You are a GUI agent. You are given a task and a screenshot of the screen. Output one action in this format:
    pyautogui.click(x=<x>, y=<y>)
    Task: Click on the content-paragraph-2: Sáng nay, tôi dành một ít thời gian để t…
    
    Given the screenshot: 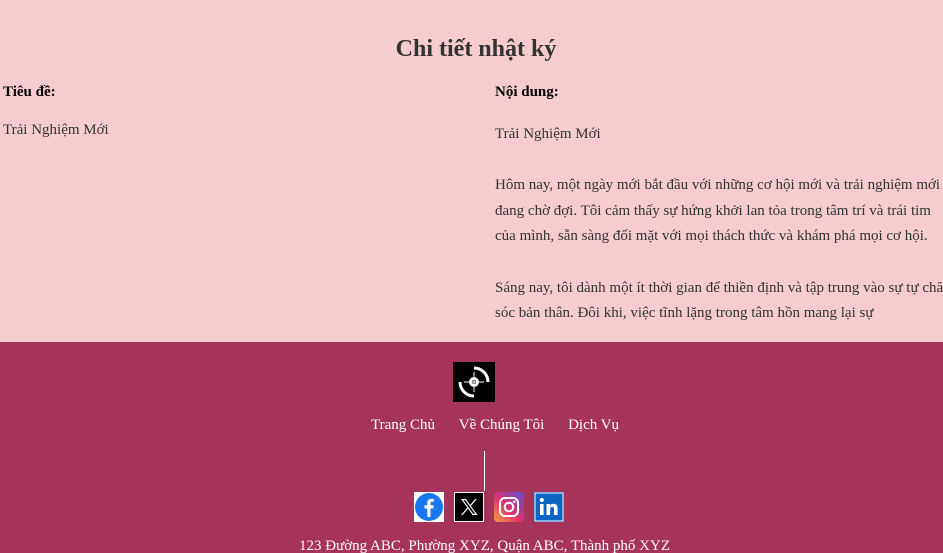 What is the action you would take?
    pyautogui.click(x=719, y=300)
    